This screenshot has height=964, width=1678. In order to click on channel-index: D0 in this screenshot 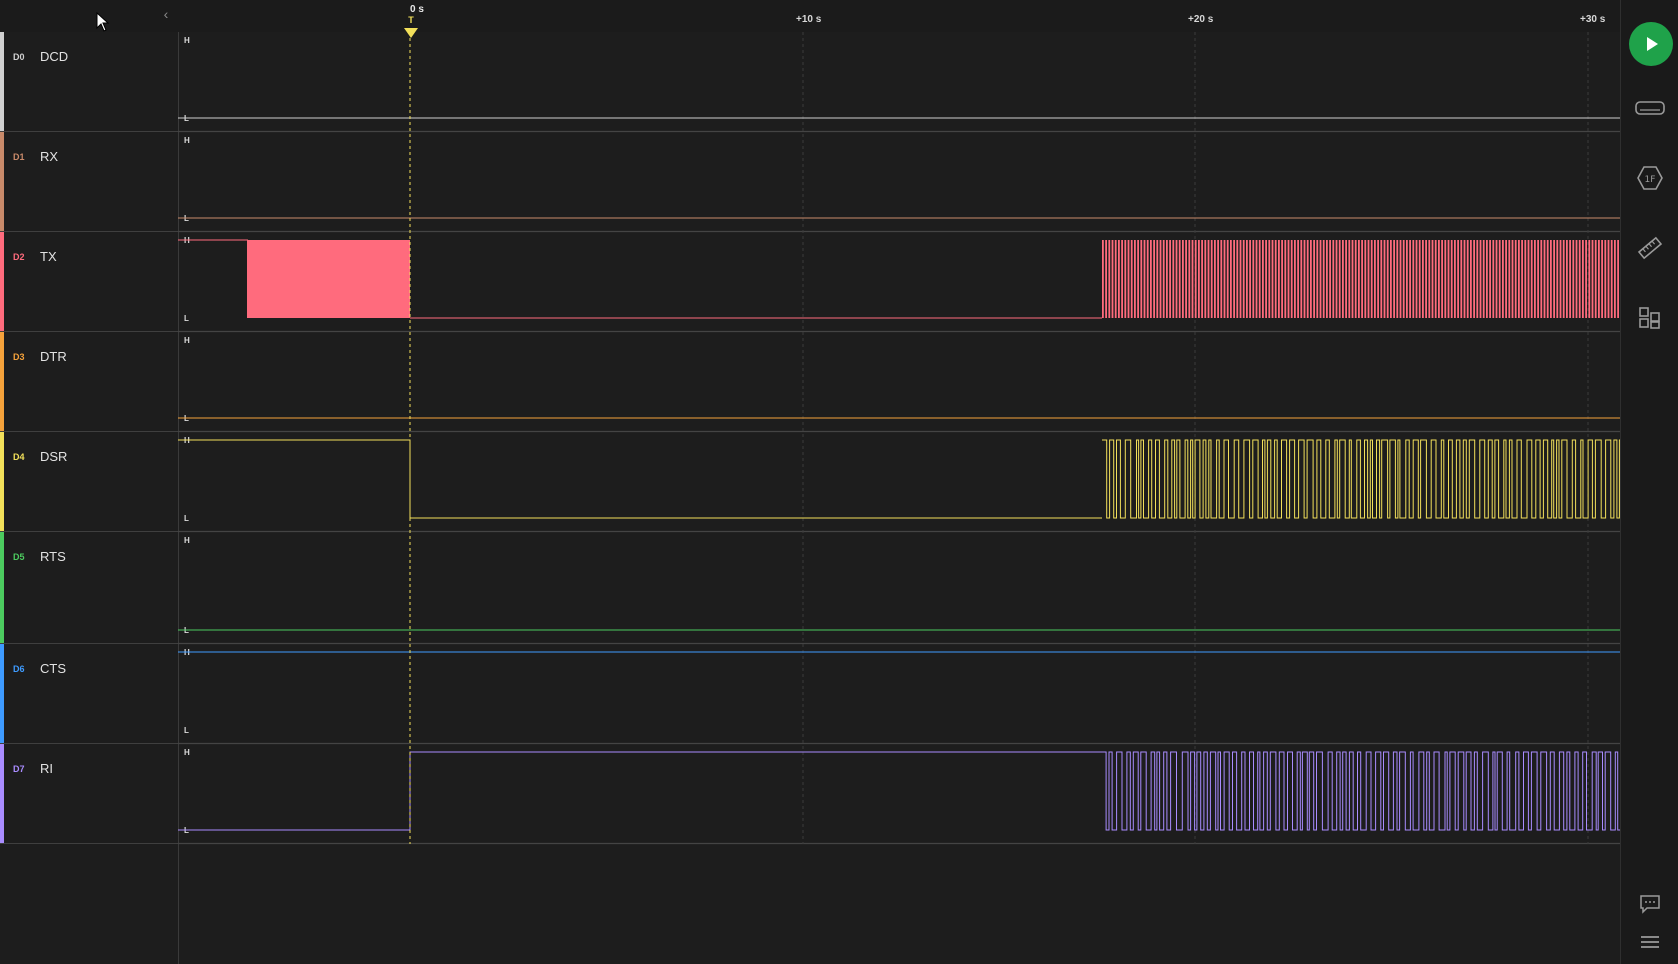, I will do `click(19, 57)`.